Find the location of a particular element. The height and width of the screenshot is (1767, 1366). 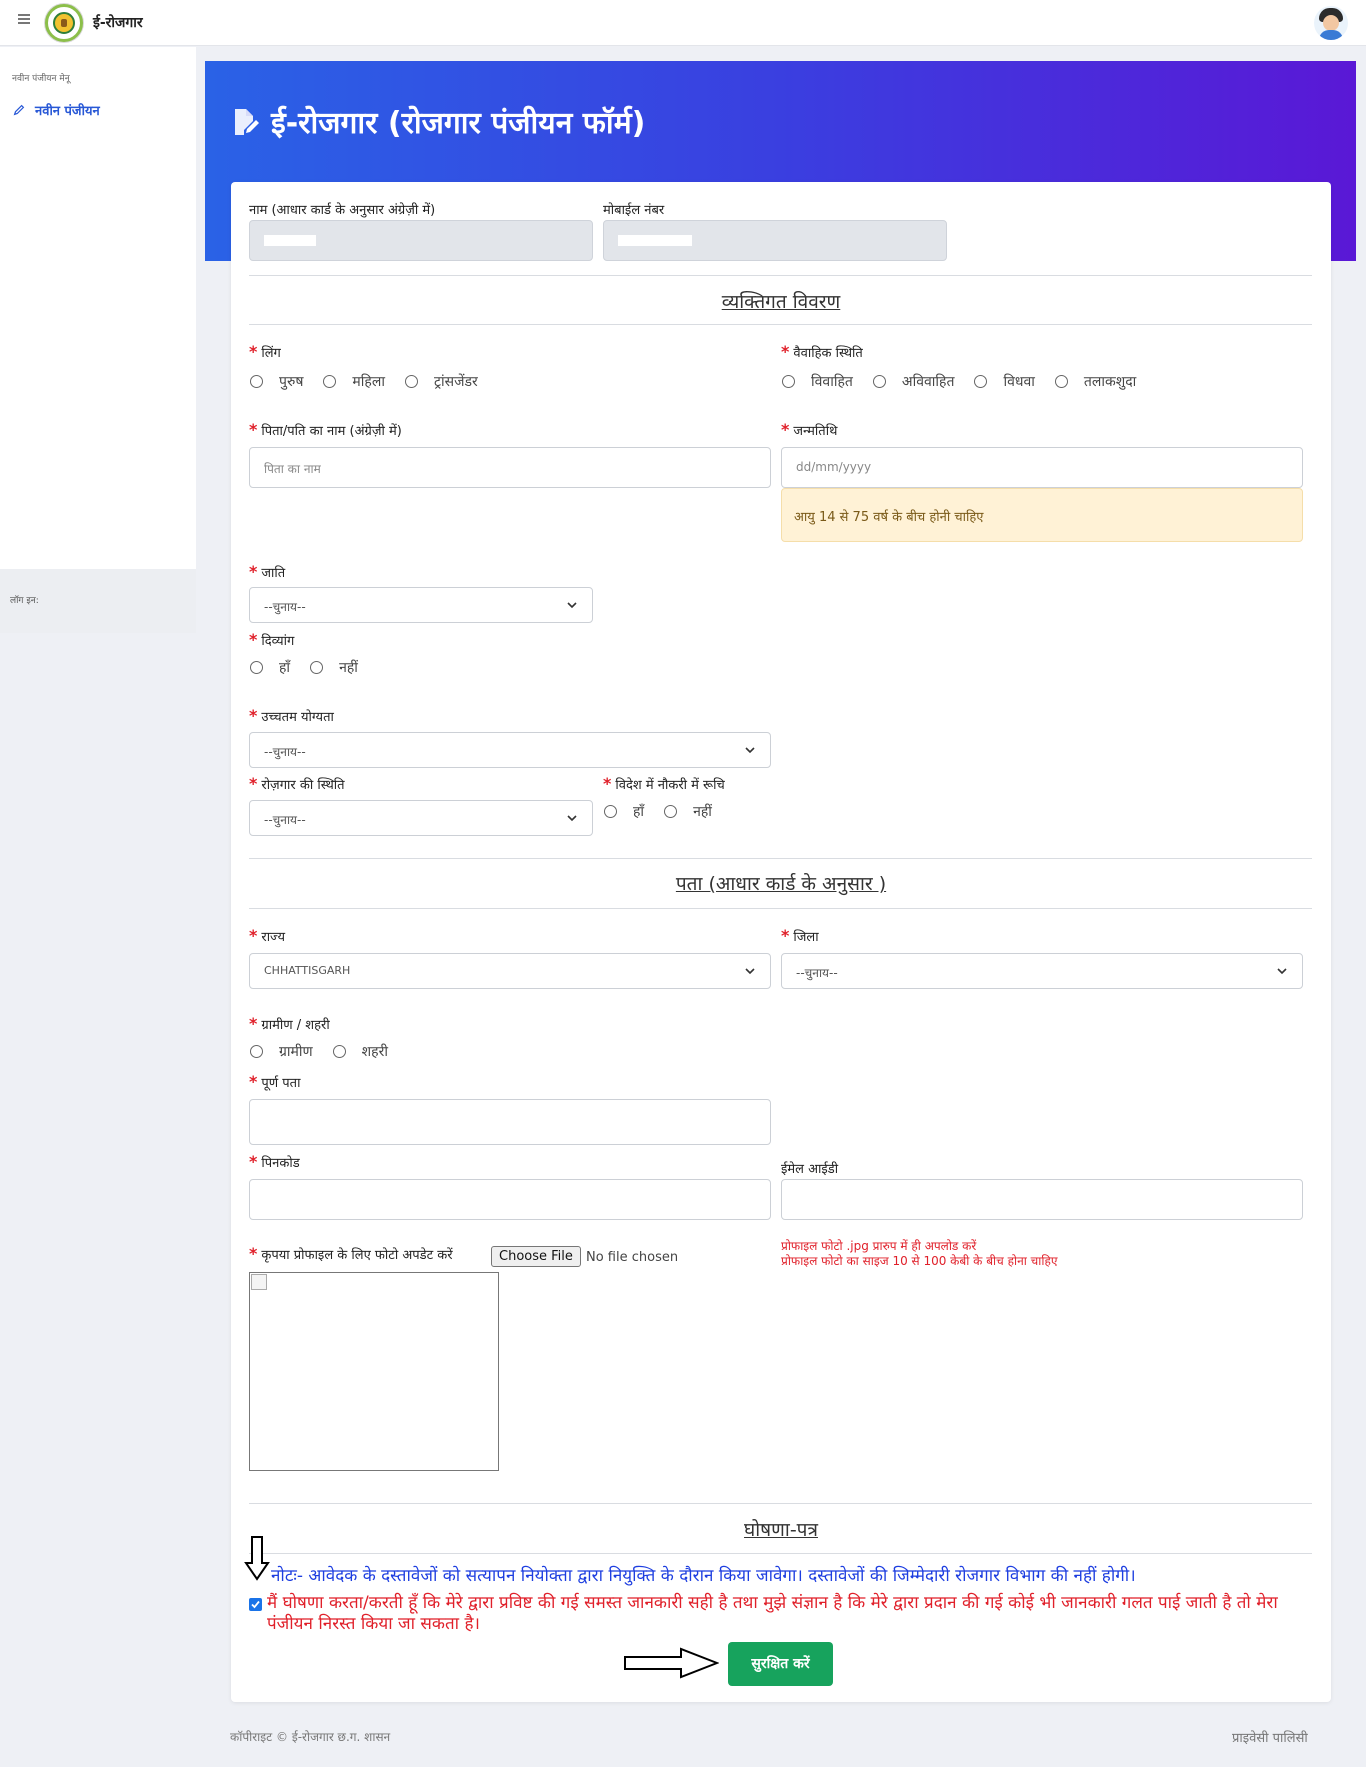

employment-status-select: --चुनाय-- is located at coordinates (421, 818).